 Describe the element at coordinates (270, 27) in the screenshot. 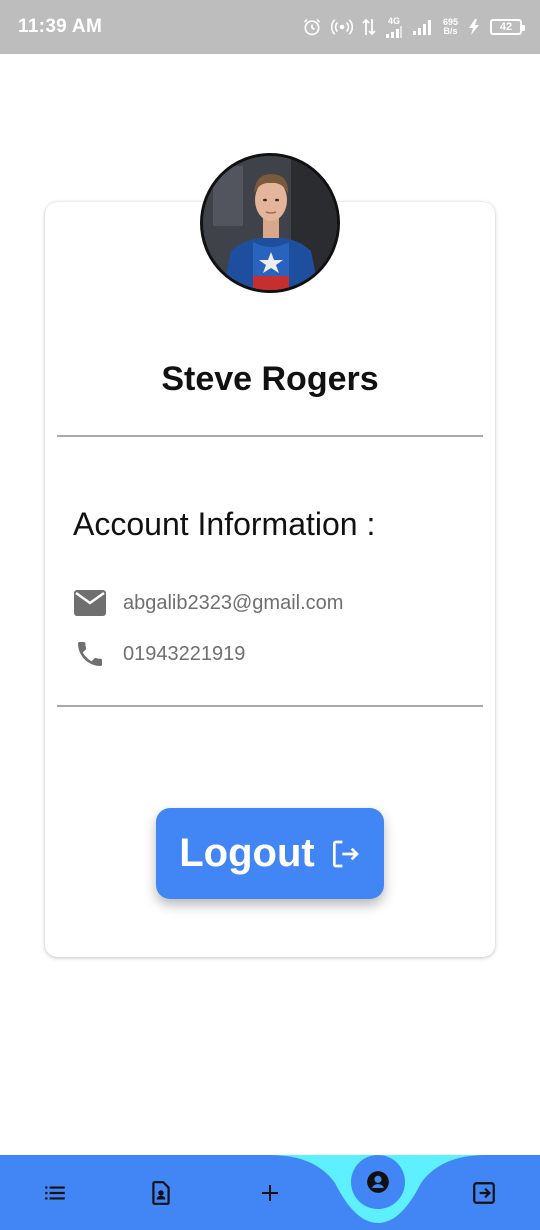

I see `status-bar: 11:39 AM 4G 695 B/s 42` at that location.